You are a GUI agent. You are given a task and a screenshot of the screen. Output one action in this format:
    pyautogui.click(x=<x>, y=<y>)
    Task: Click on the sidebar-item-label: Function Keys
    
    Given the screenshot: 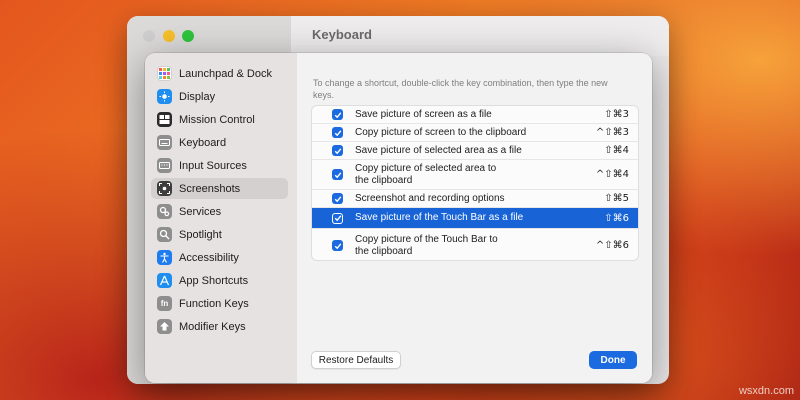 What is the action you would take?
    pyautogui.click(x=214, y=303)
    